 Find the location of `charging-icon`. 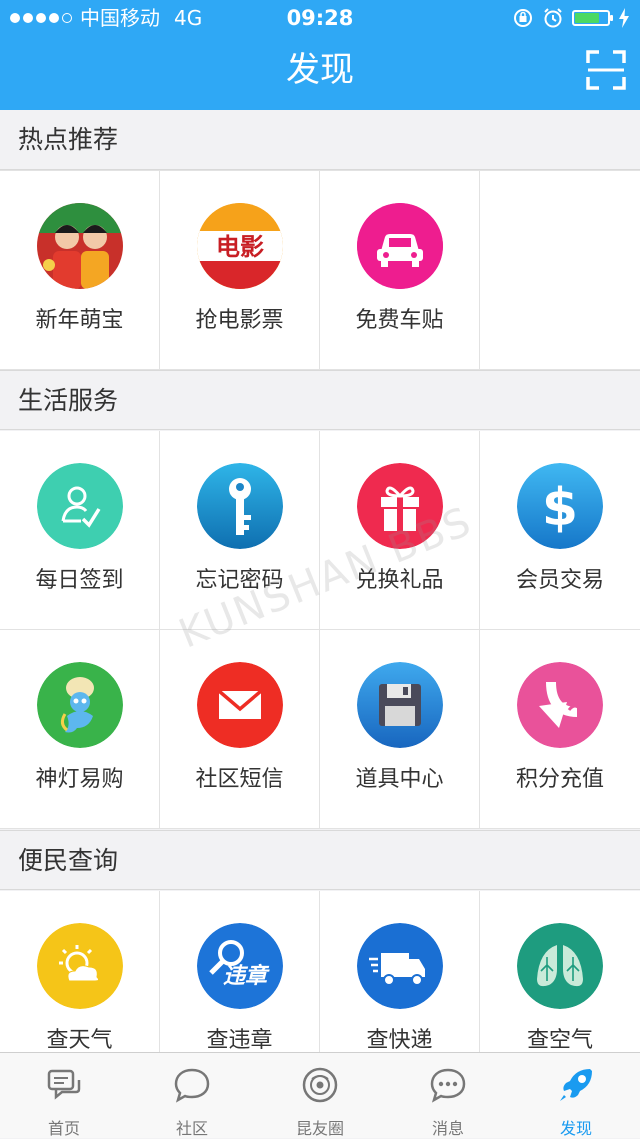

charging-icon is located at coordinates (624, 18).